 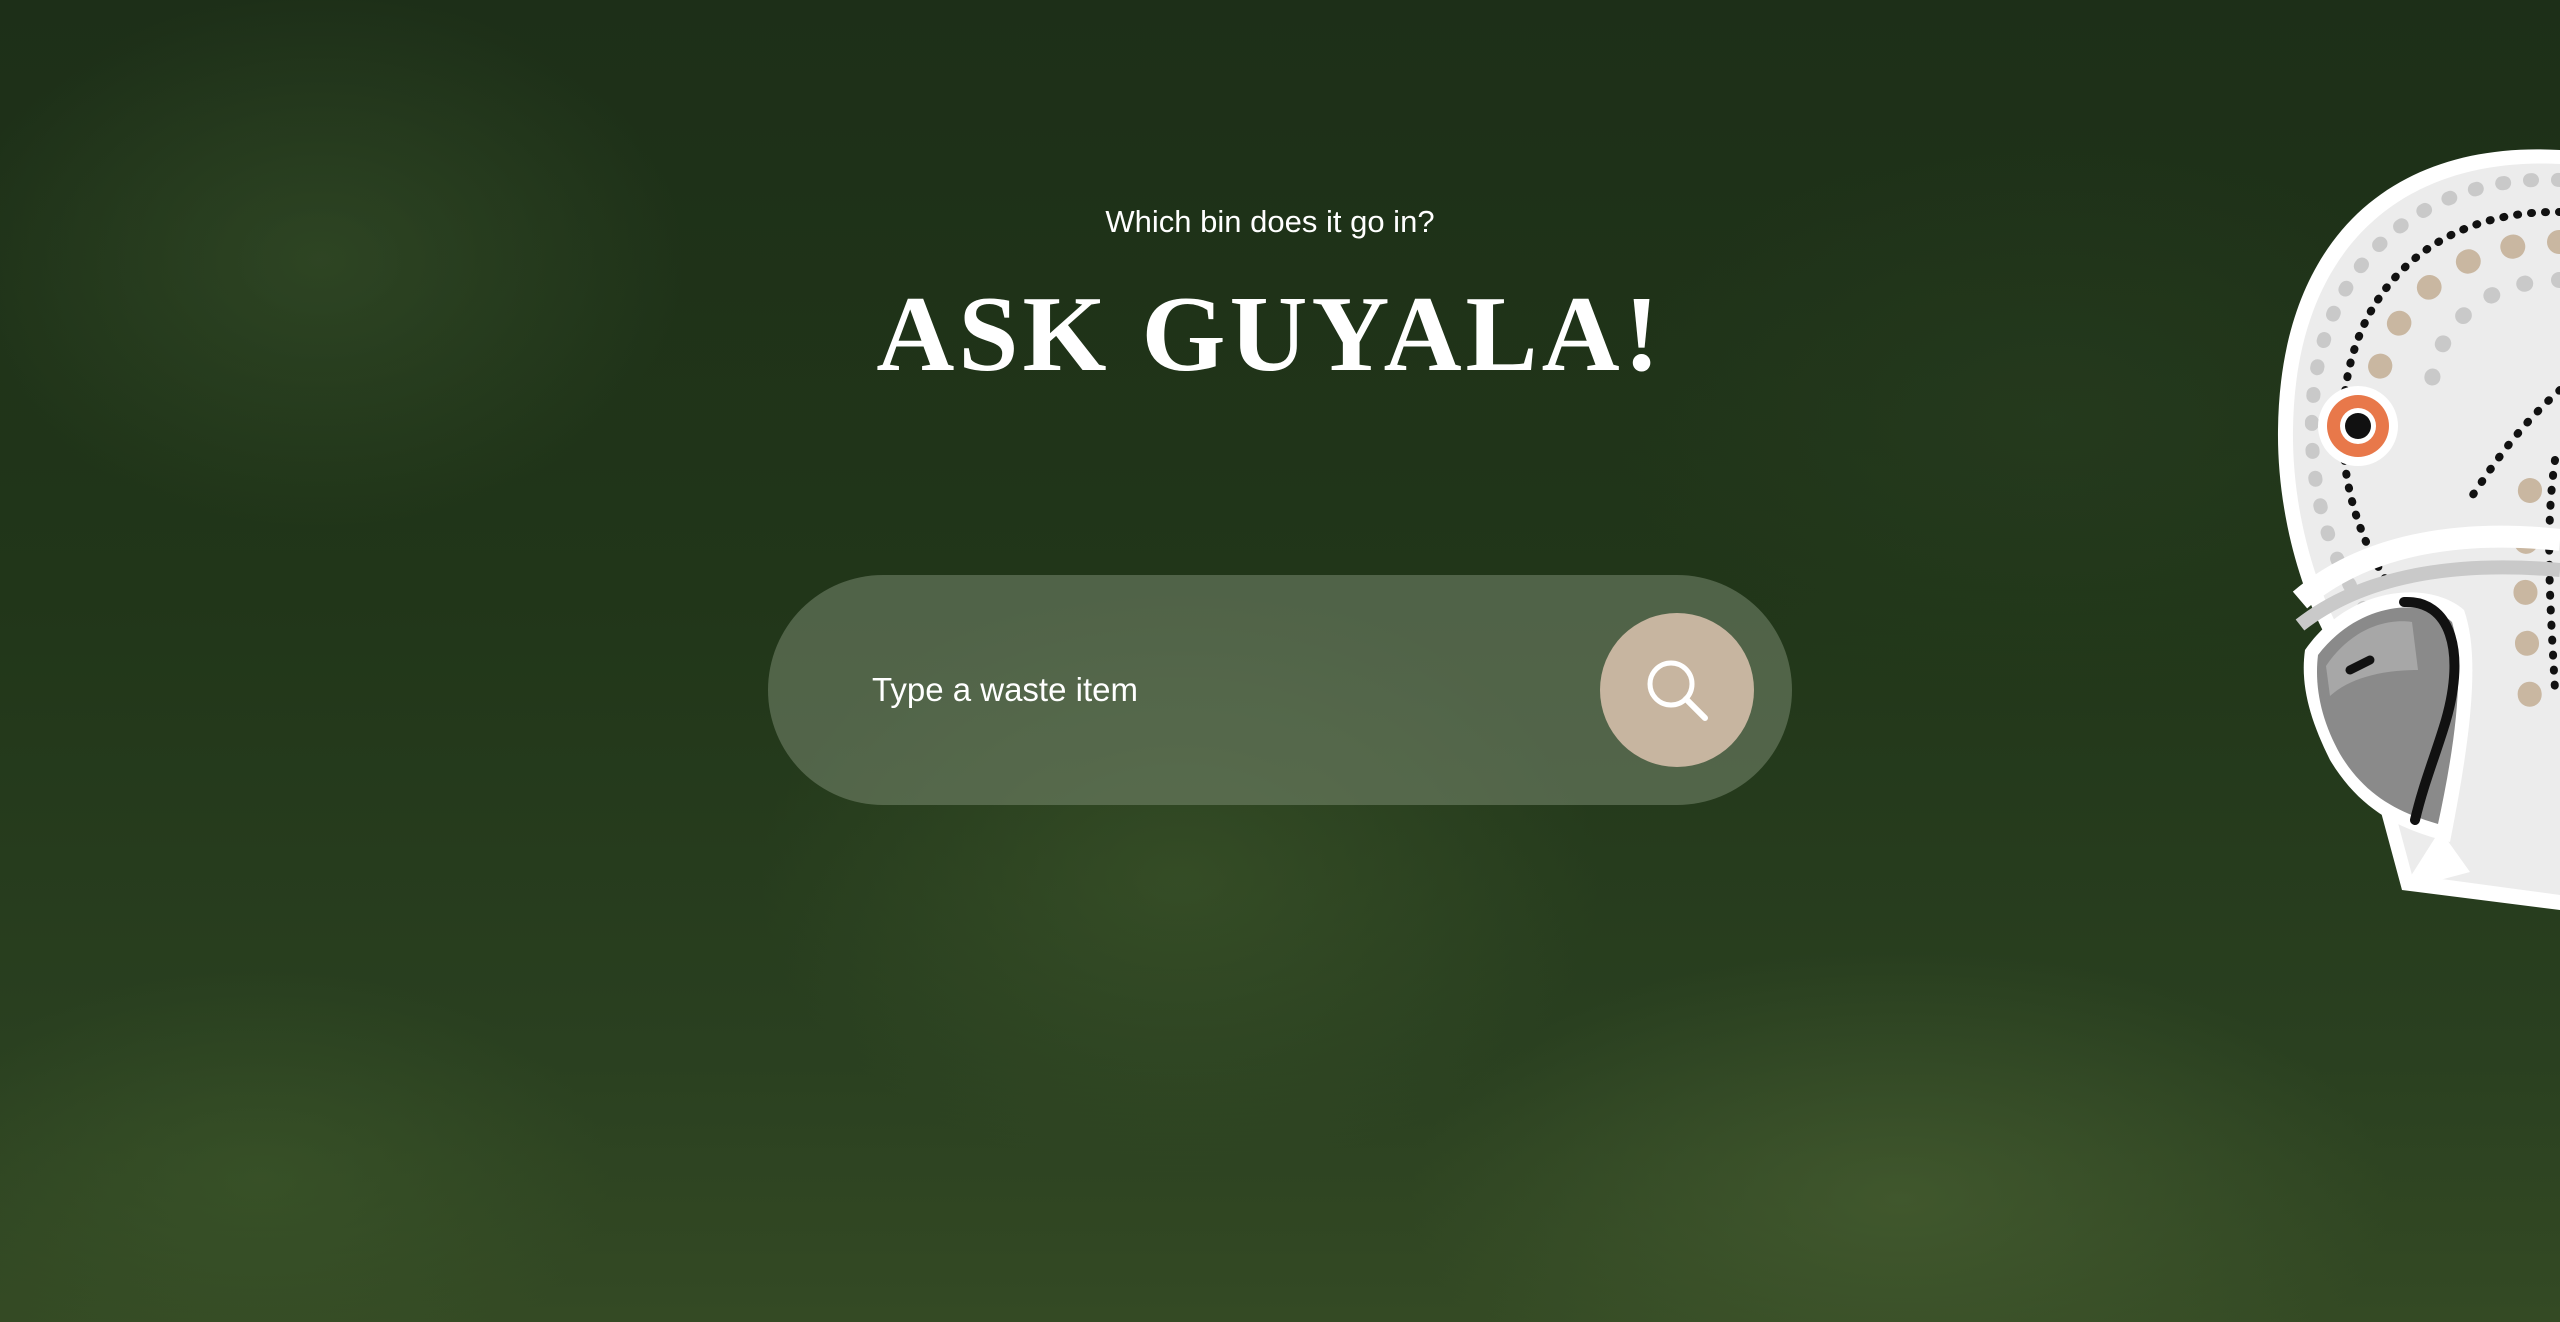 I want to click on search-input, so click(x=1202, y=690).